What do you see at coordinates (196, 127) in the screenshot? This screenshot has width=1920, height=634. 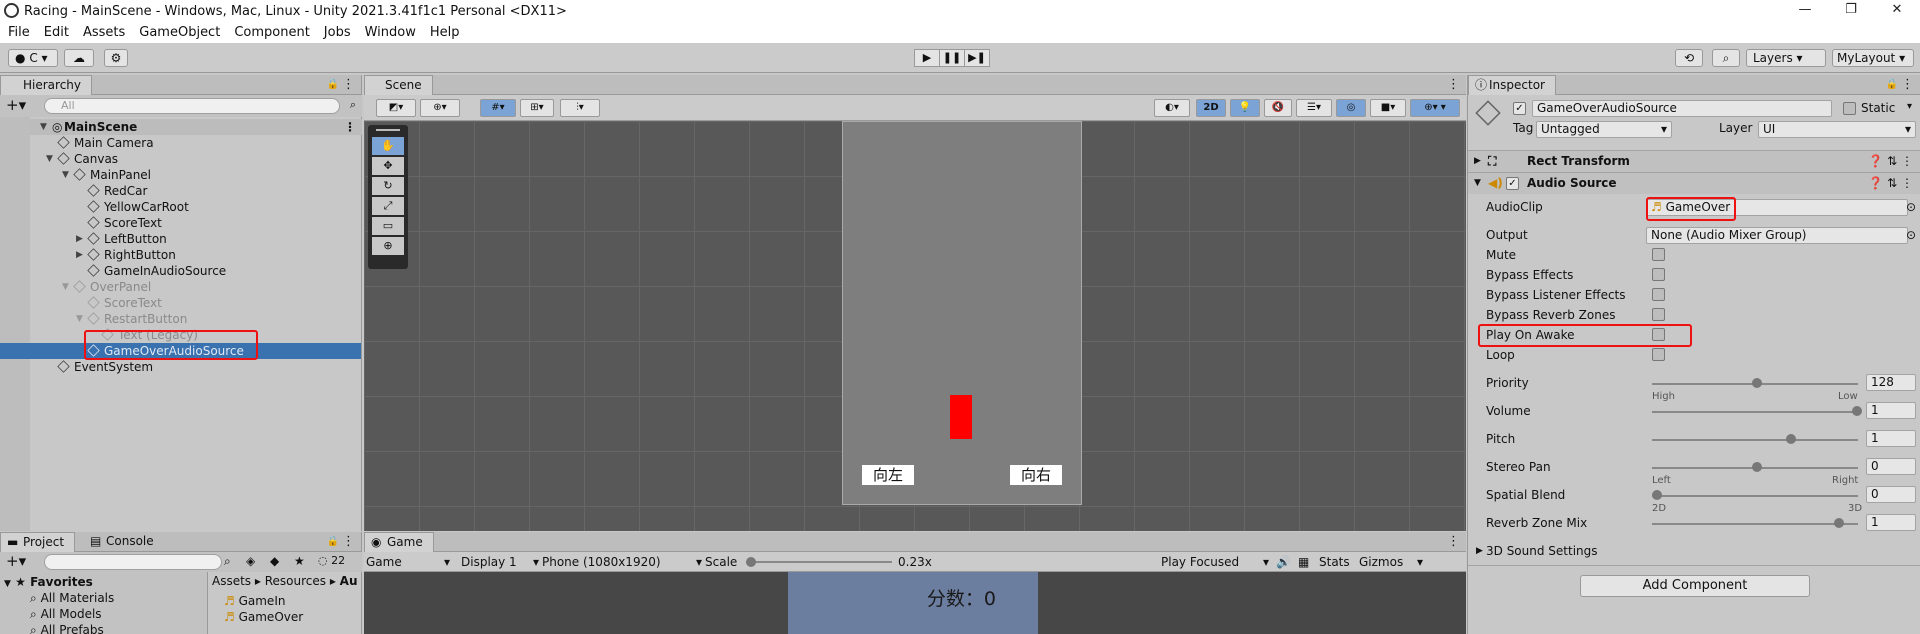 I see `tree-item-mainscene: ▼ ◎ MainScene ⋮` at bounding box center [196, 127].